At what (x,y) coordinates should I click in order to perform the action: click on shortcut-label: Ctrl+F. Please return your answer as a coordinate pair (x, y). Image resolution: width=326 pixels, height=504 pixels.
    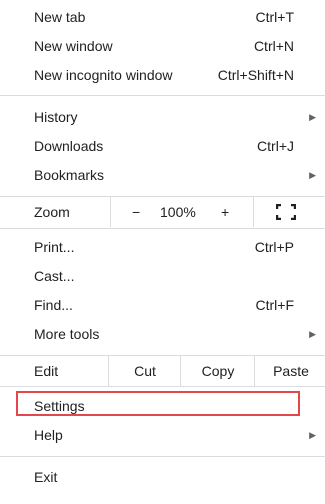
    Looking at the image, I should click on (275, 305).